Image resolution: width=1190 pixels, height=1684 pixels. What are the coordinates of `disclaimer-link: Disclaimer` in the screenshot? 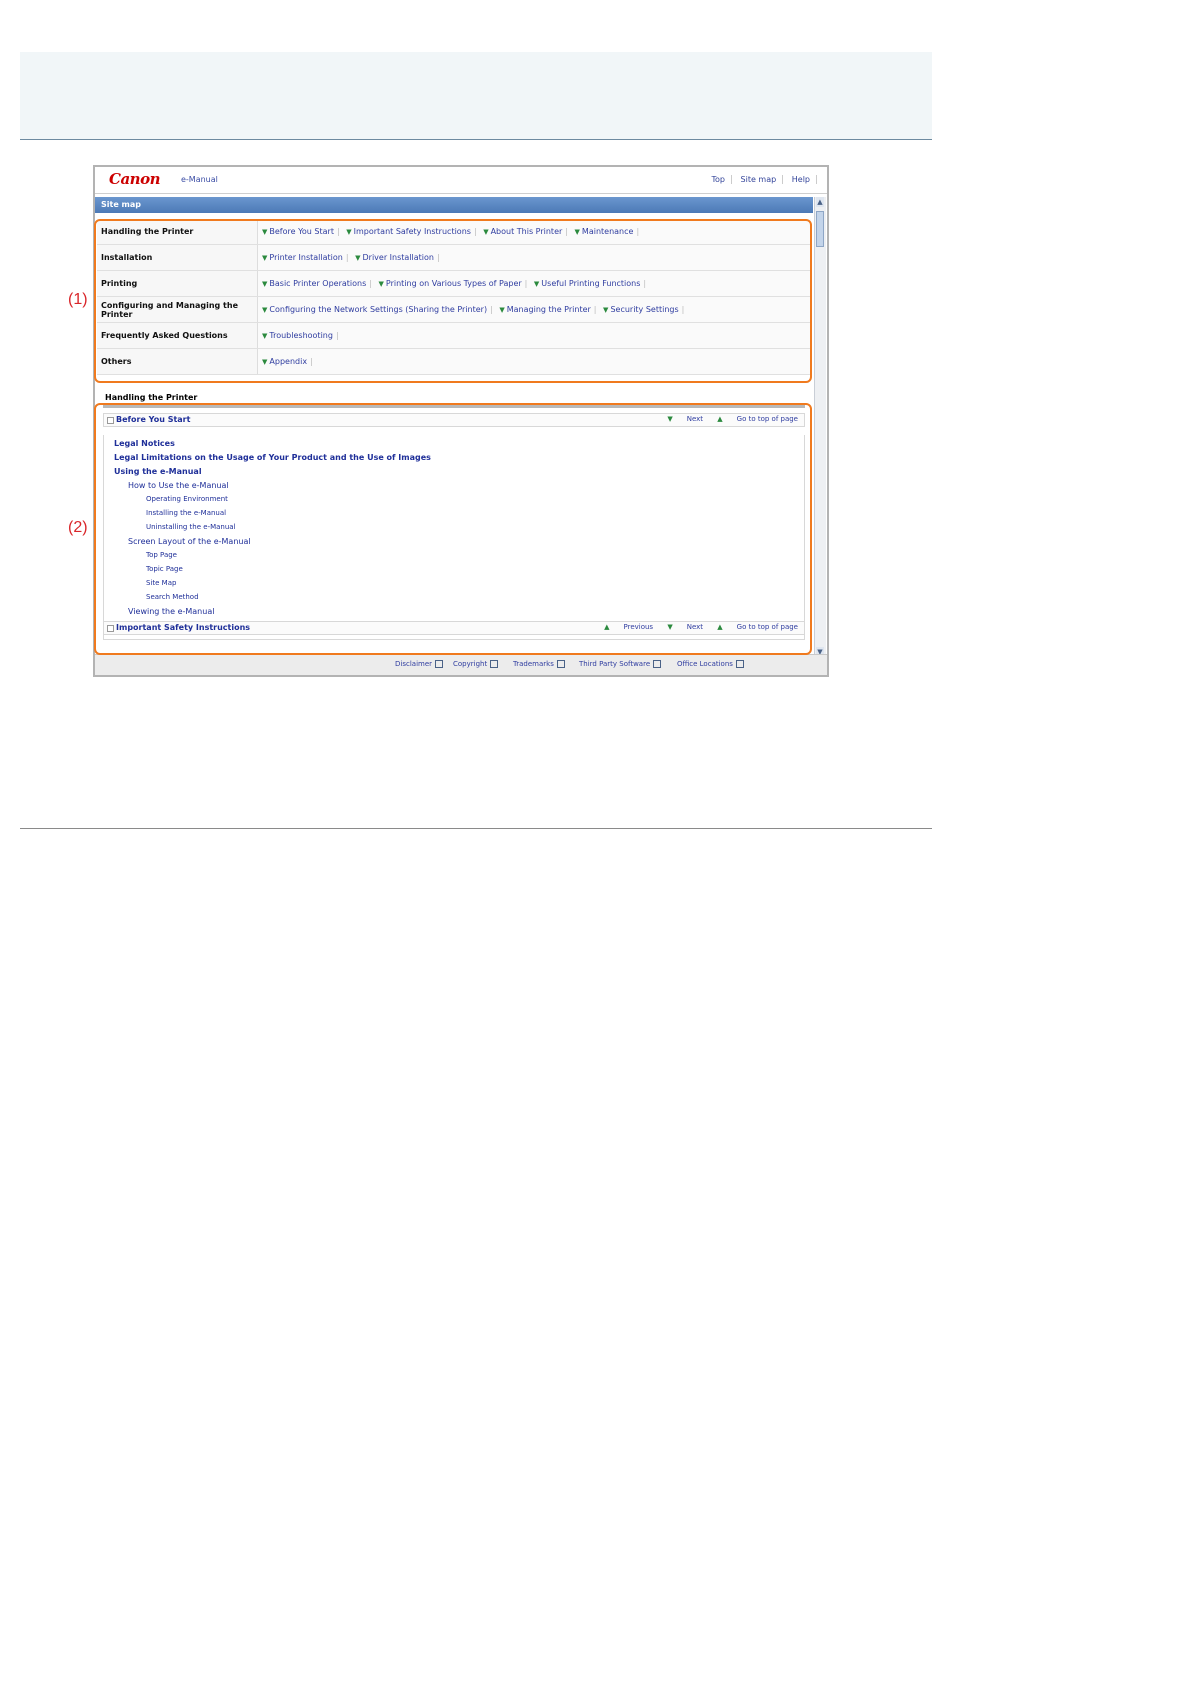 It's located at (419, 664).